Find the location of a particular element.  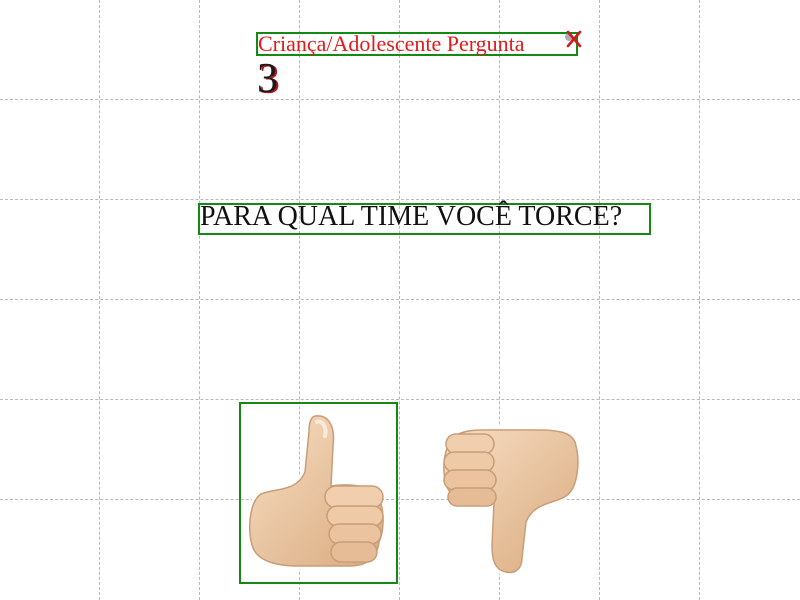

answer-thumbs-down-button is located at coordinates (510, 498).